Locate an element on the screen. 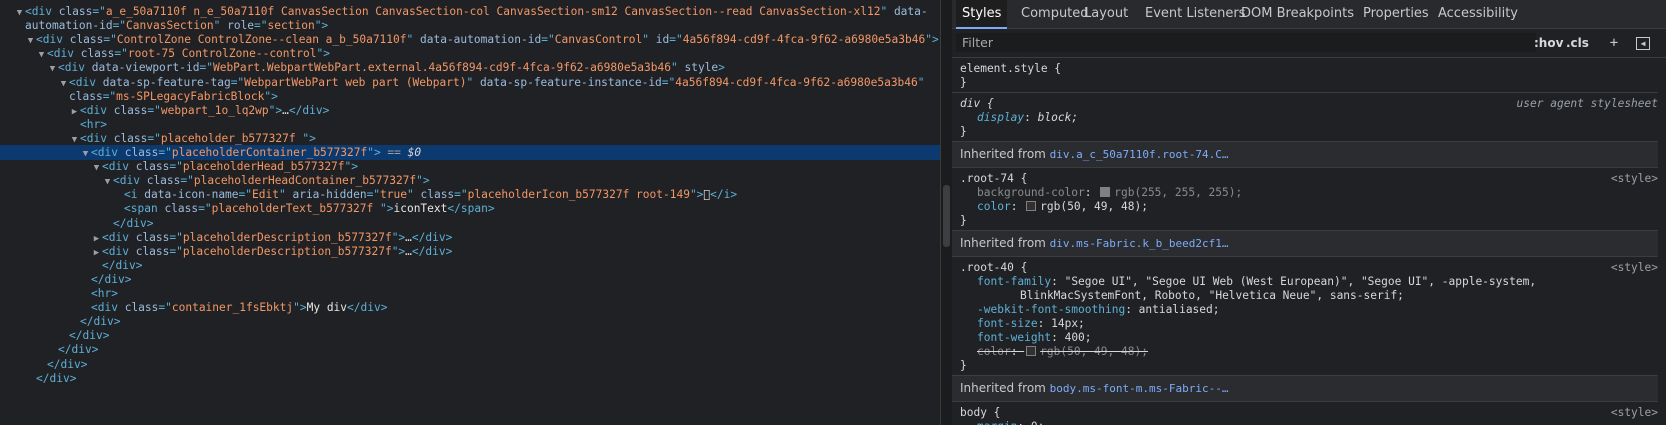  property-value: 0; is located at coordinates (1037, 422).